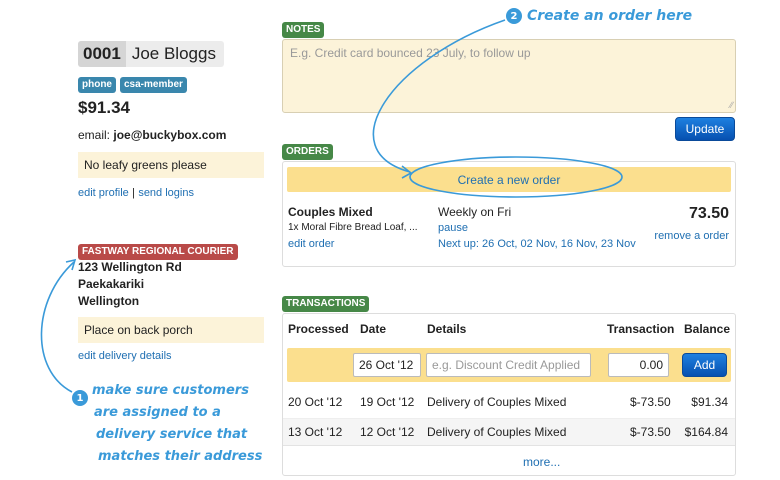  I want to click on step1-line: are assigned to a, so click(157, 412).